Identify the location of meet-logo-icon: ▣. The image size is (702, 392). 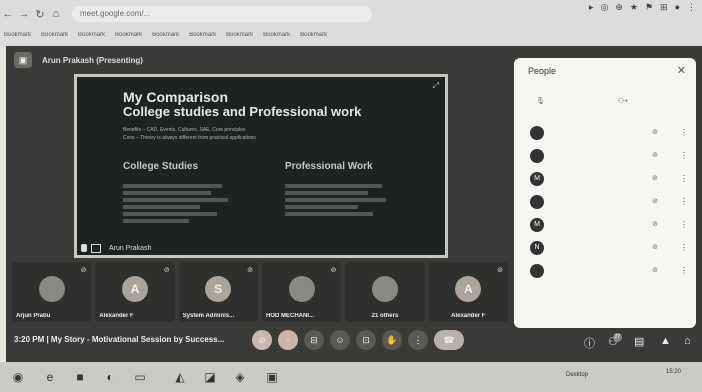
(23, 60).